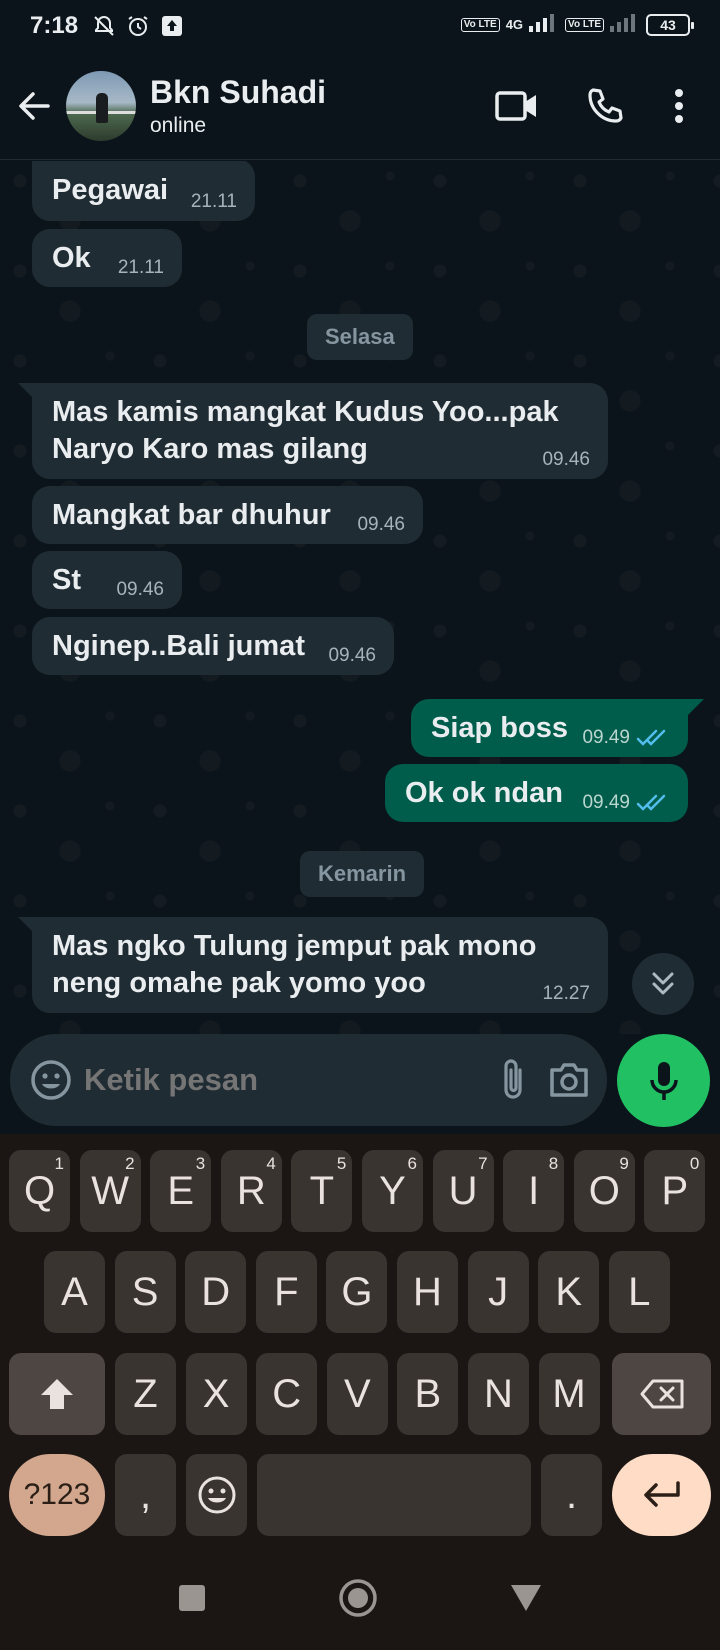 Image resolution: width=720 pixels, height=1650 pixels. I want to click on emoji-key, so click(216, 1495).